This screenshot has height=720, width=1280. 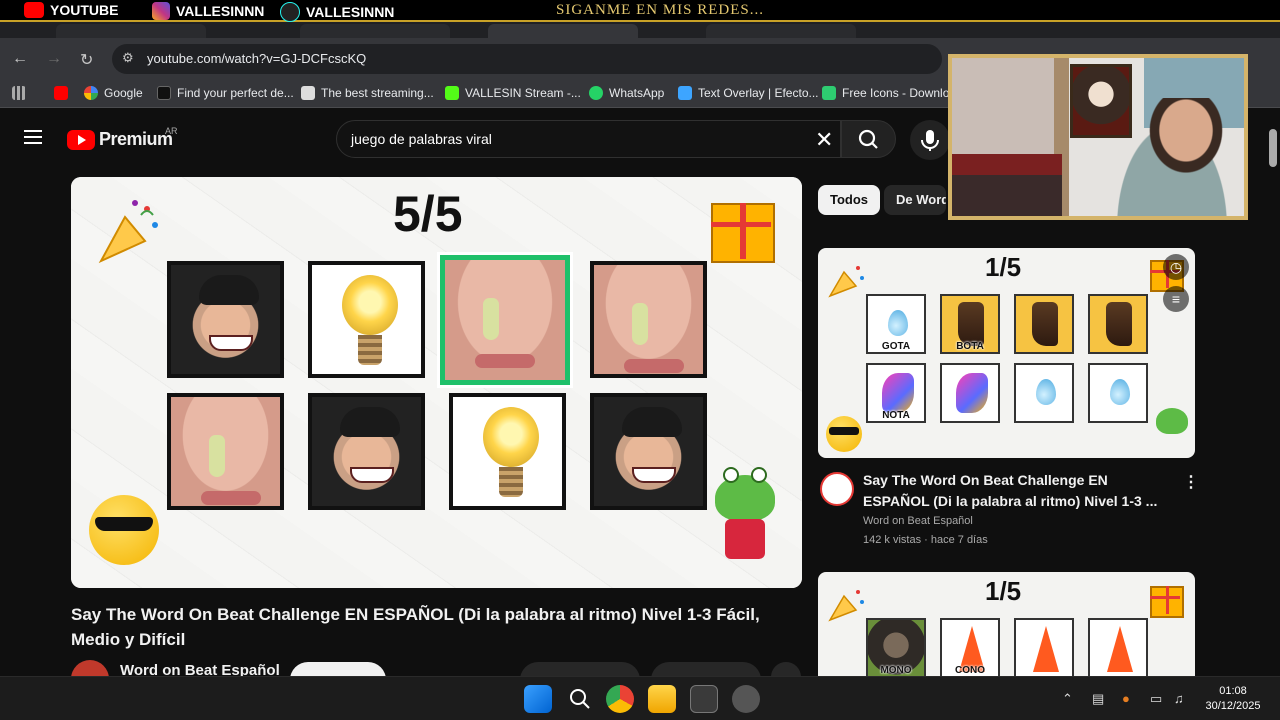 What do you see at coordinates (54, 59) in the screenshot?
I see `forward-arrow-icon: →` at bounding box center [54, 59].